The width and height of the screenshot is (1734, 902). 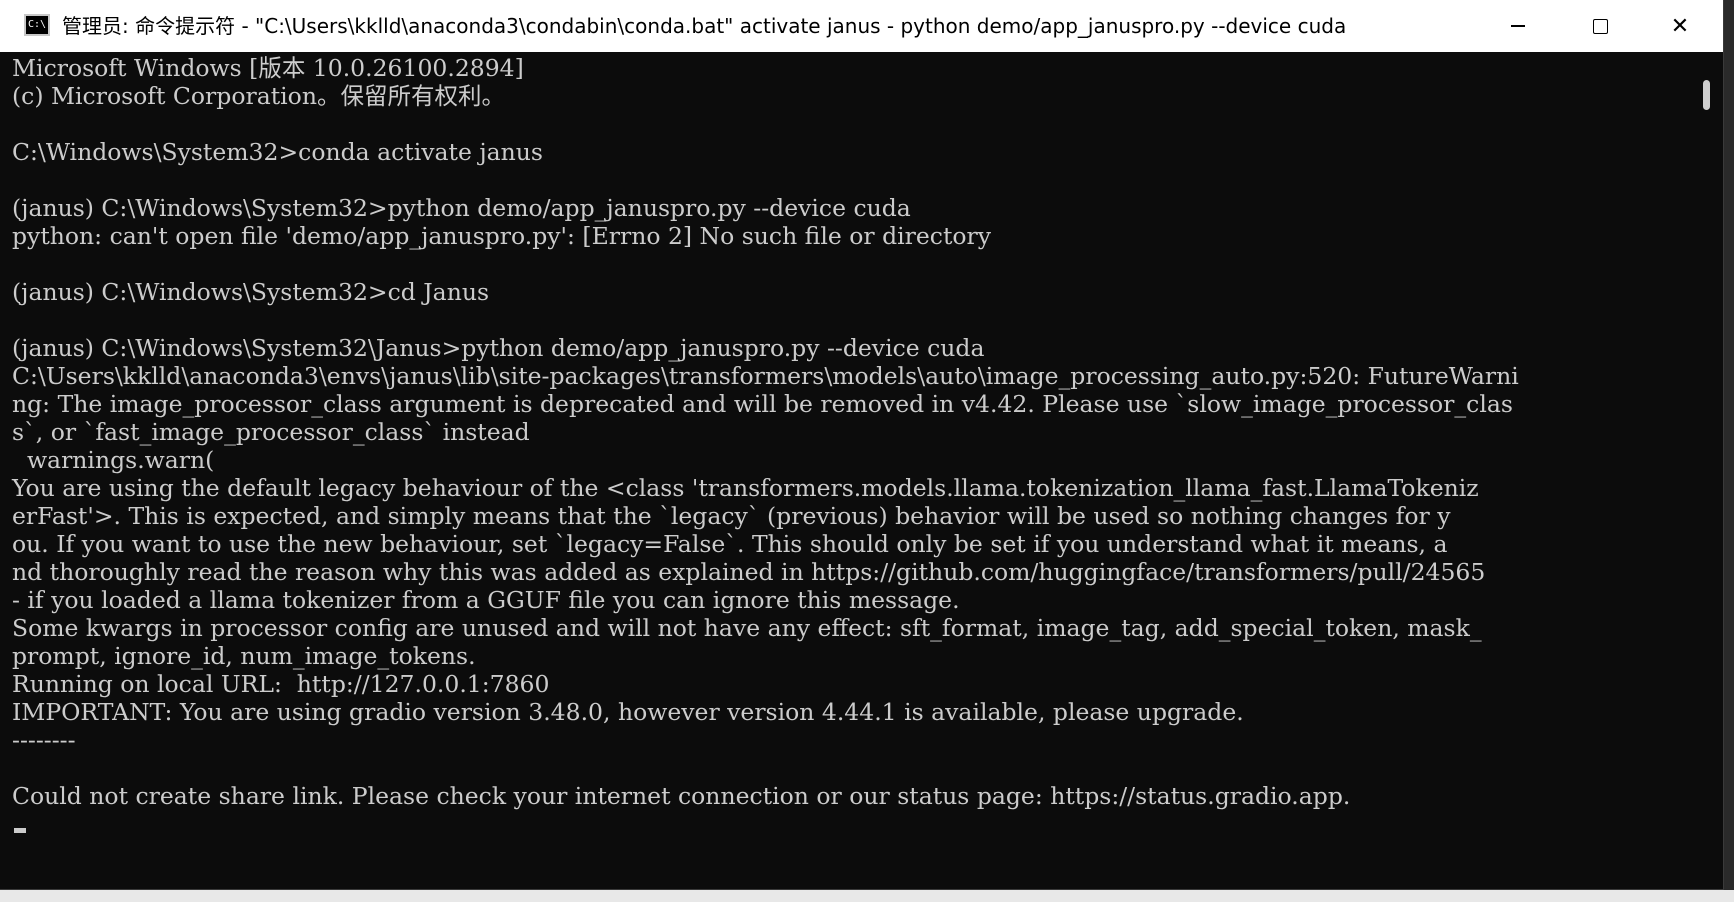 I want to click on minimize-icon, so click(x=1518, y=26).